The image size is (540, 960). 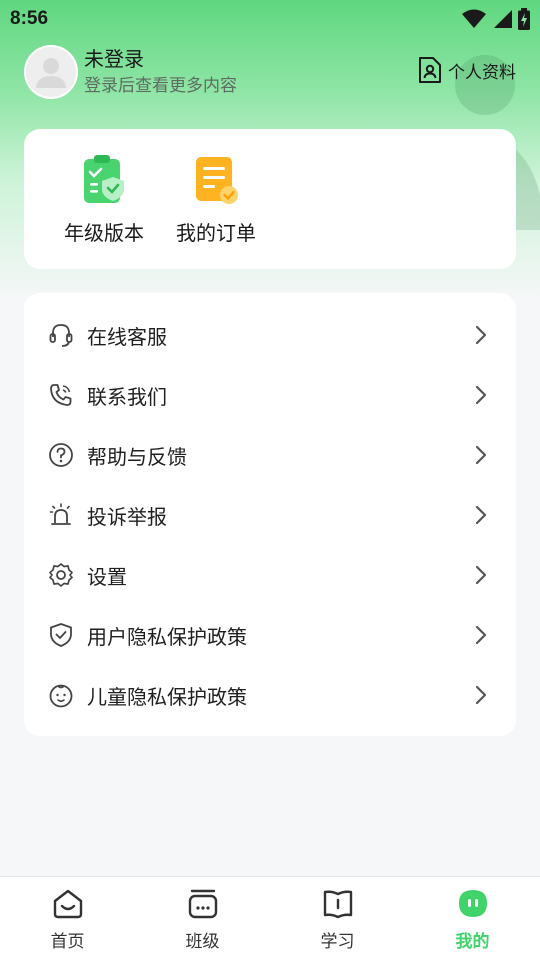 I want to click on menu-item-complaint-report: 投诉举报, so click(x=270, y=515).